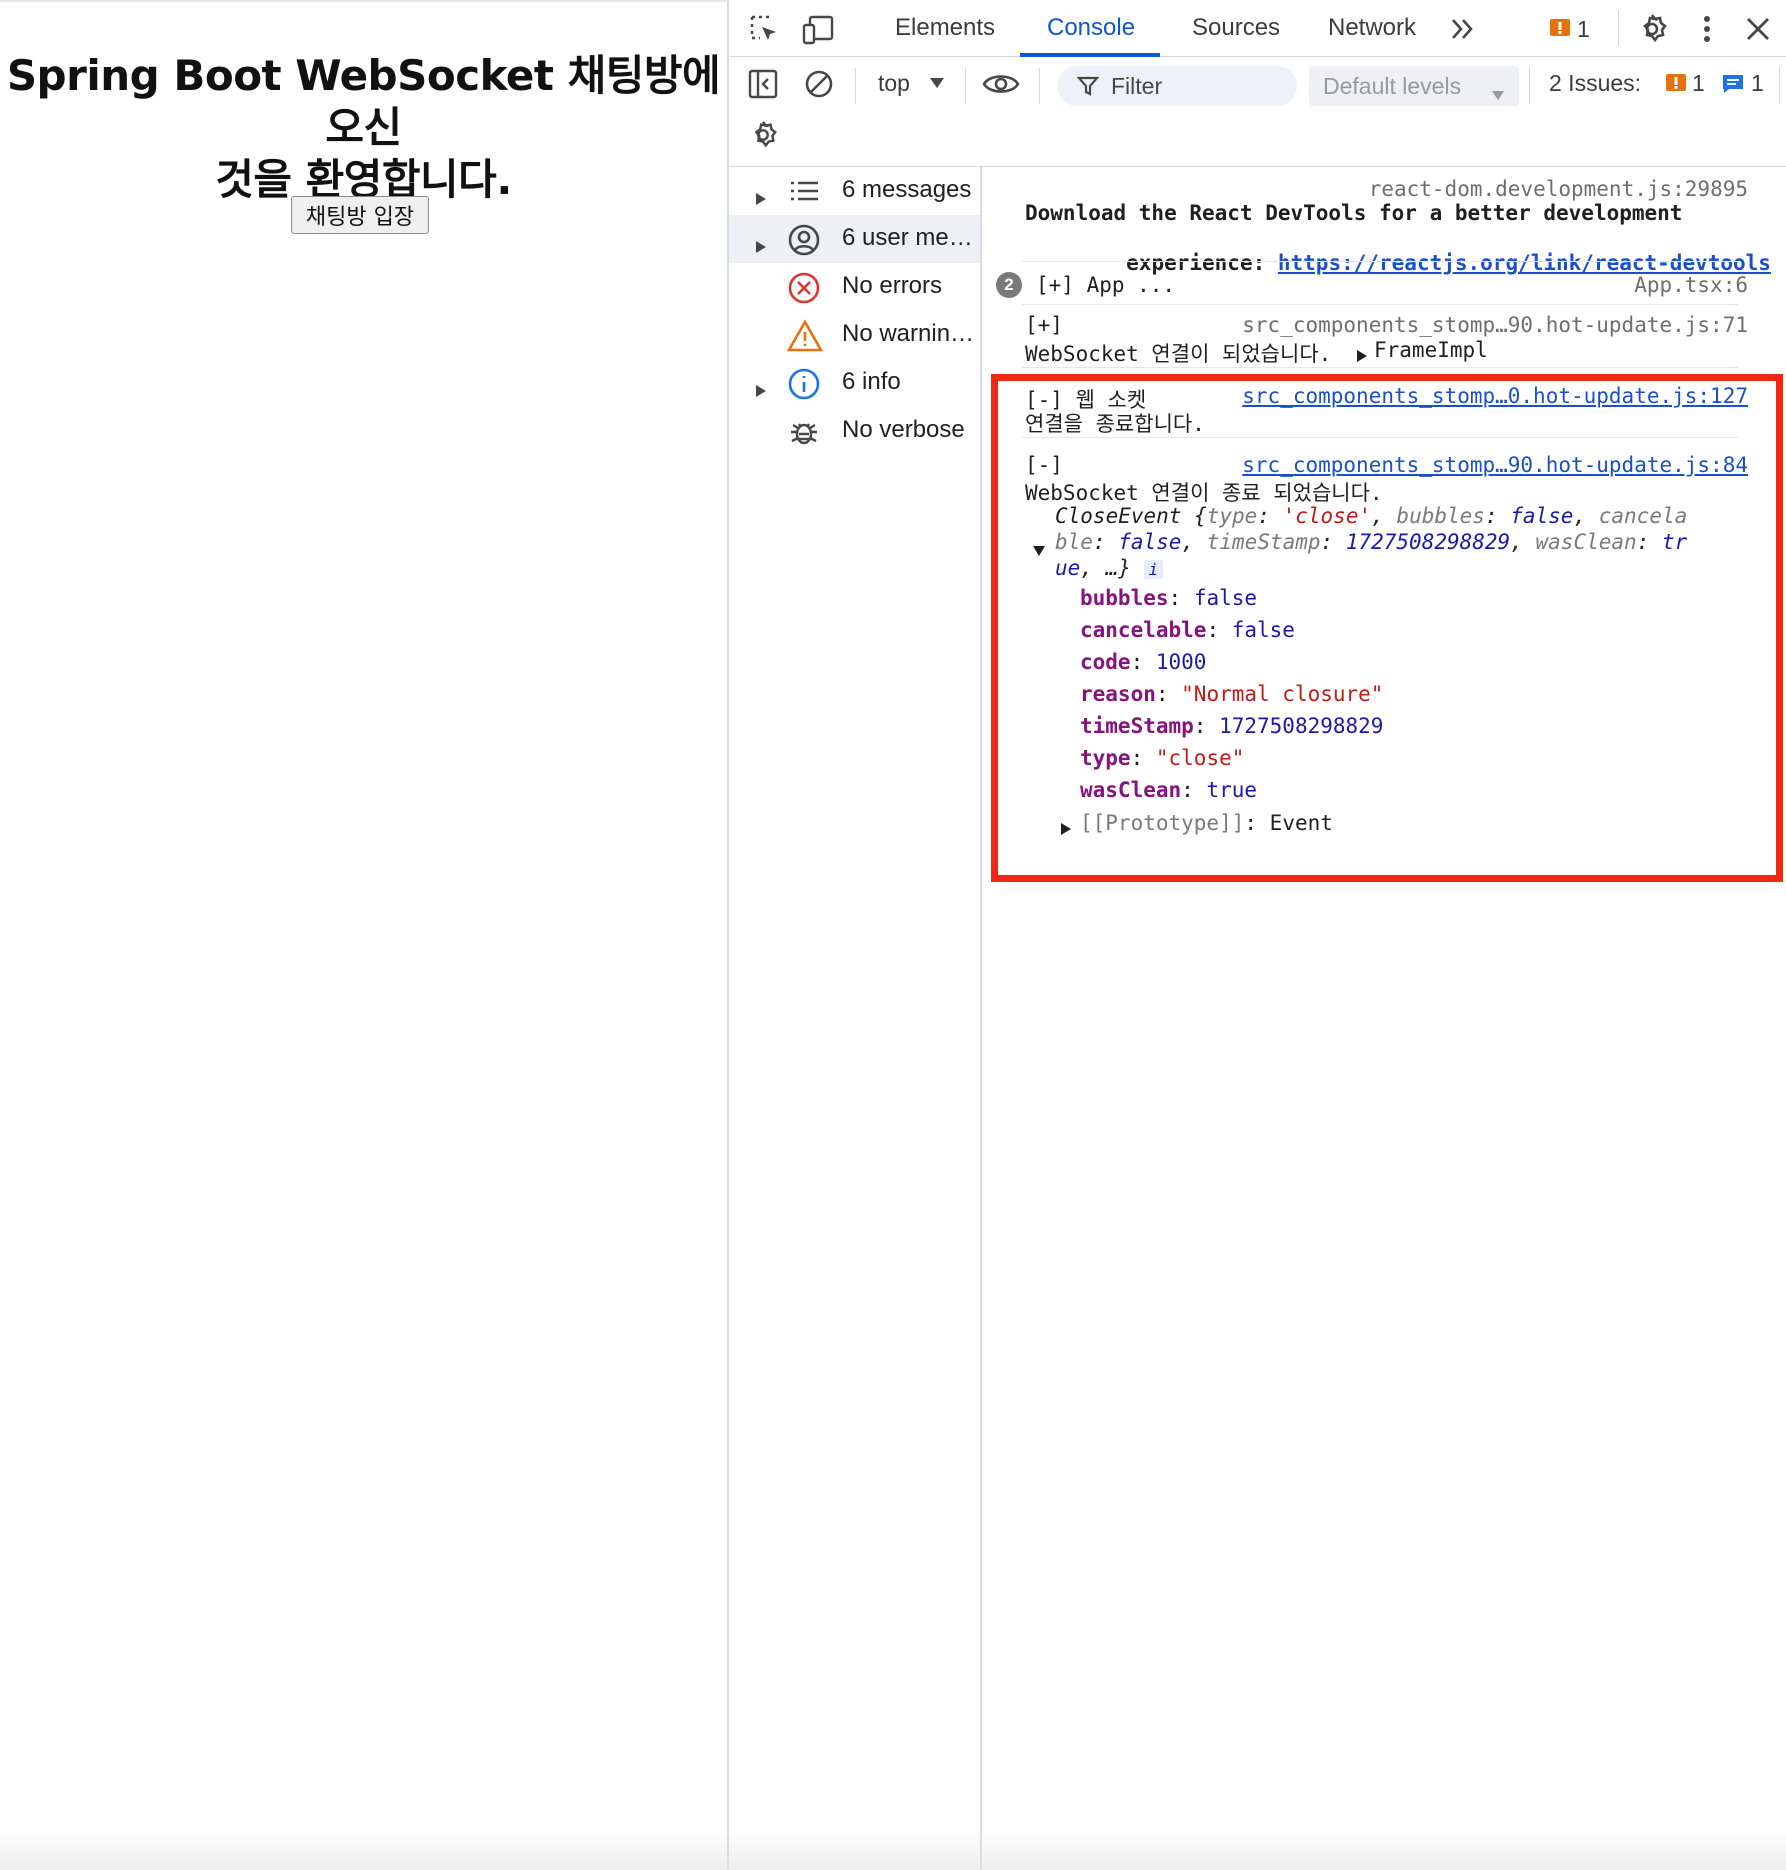  I want to click on console-settings-gear-icon, so click(763, 137).